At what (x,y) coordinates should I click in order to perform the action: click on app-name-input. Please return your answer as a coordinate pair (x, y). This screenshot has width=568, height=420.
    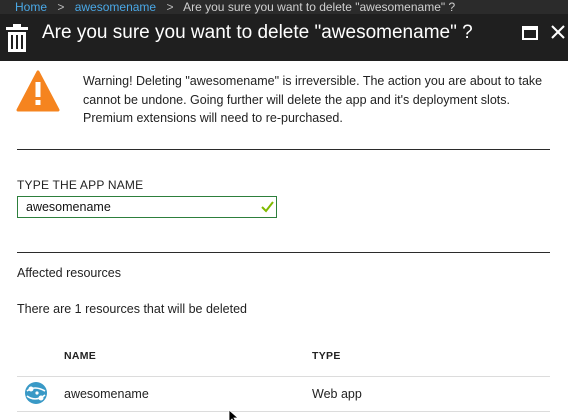
    Looking at the image, I should click on (147, 207).